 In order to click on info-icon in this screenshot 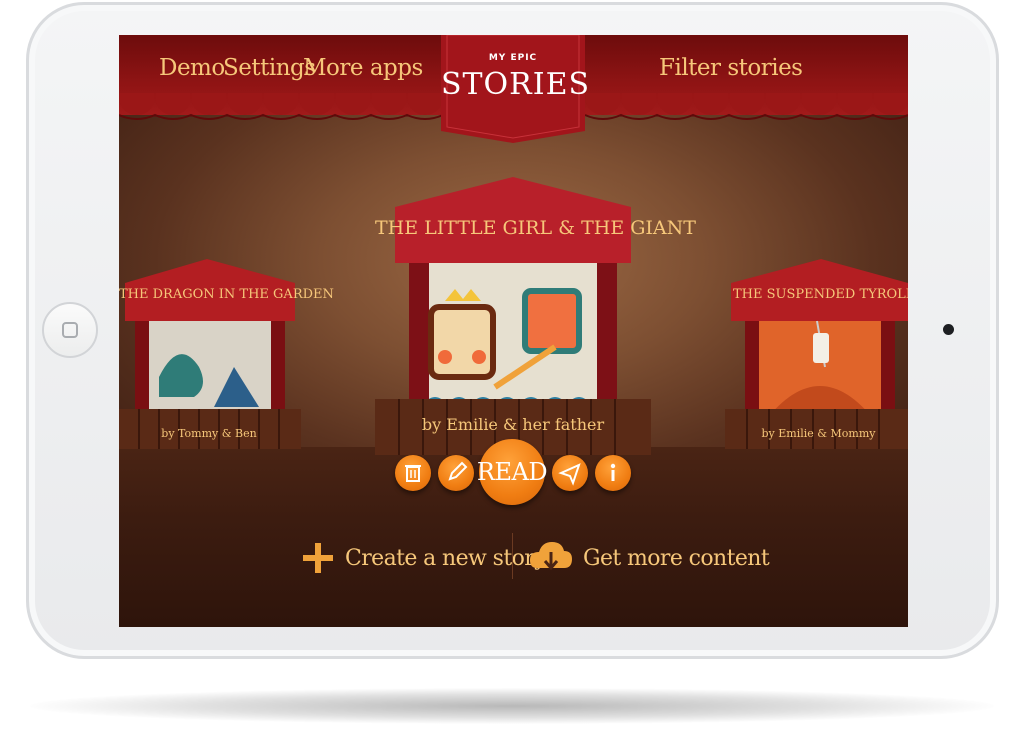, I will do `click(613, 472)`.